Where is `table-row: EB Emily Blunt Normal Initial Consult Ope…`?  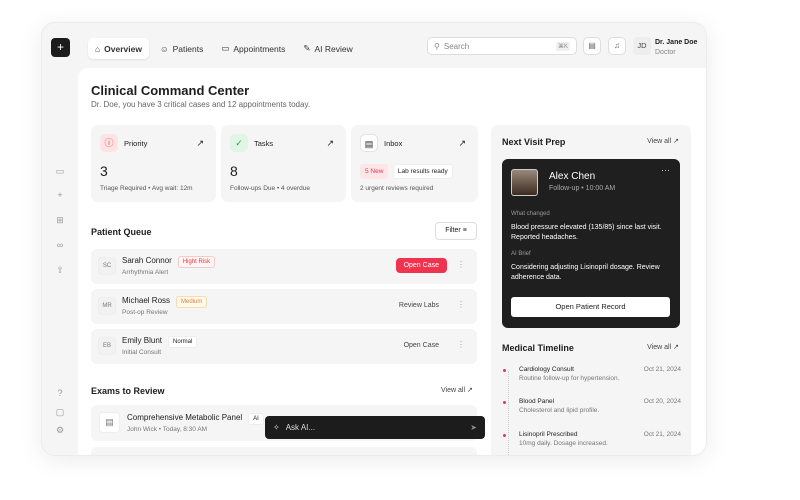 table-row: EB Emily Blunt Normal Initial Consult Ope… is located at coordinates (284, 346).